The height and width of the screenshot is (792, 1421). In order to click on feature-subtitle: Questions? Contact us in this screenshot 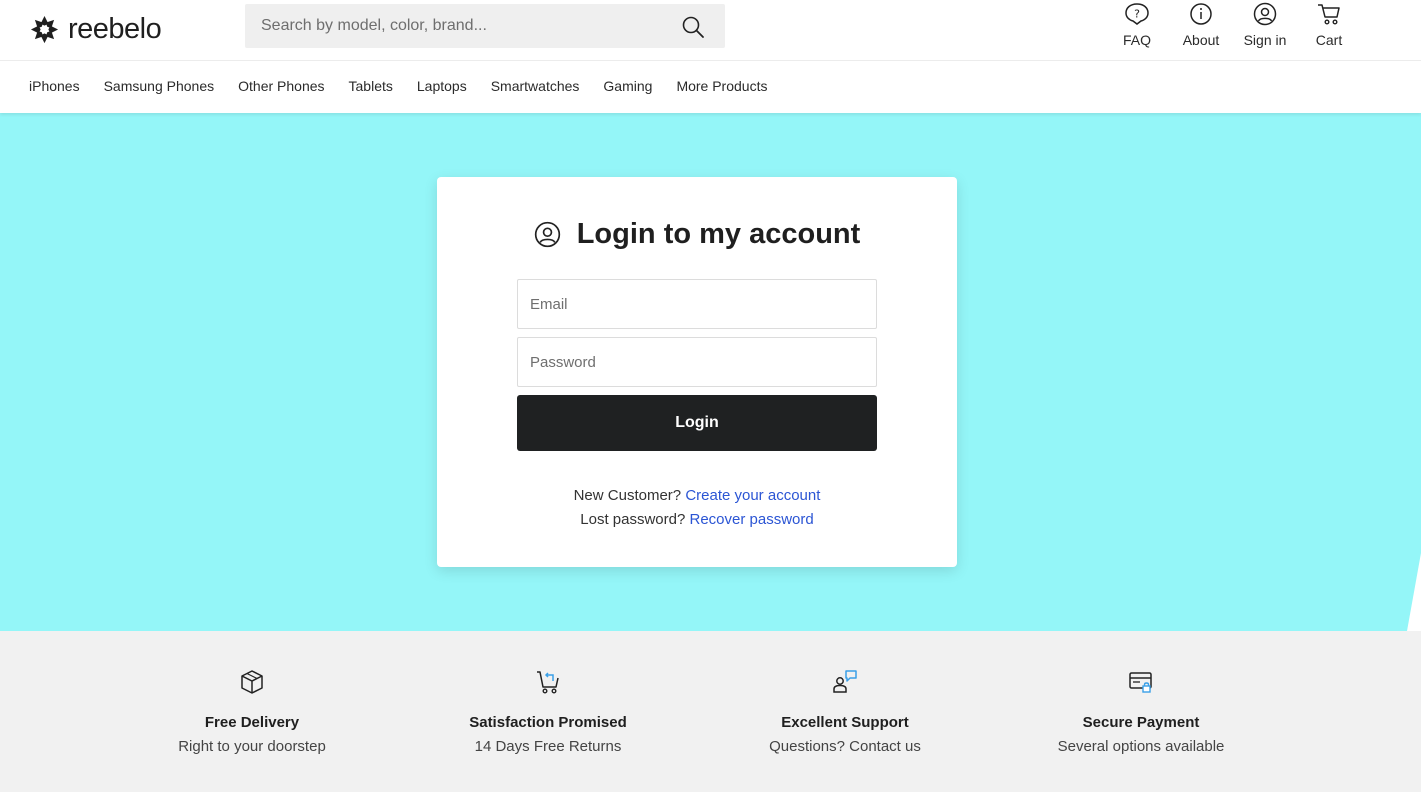, I will do `click(845, 746)`.